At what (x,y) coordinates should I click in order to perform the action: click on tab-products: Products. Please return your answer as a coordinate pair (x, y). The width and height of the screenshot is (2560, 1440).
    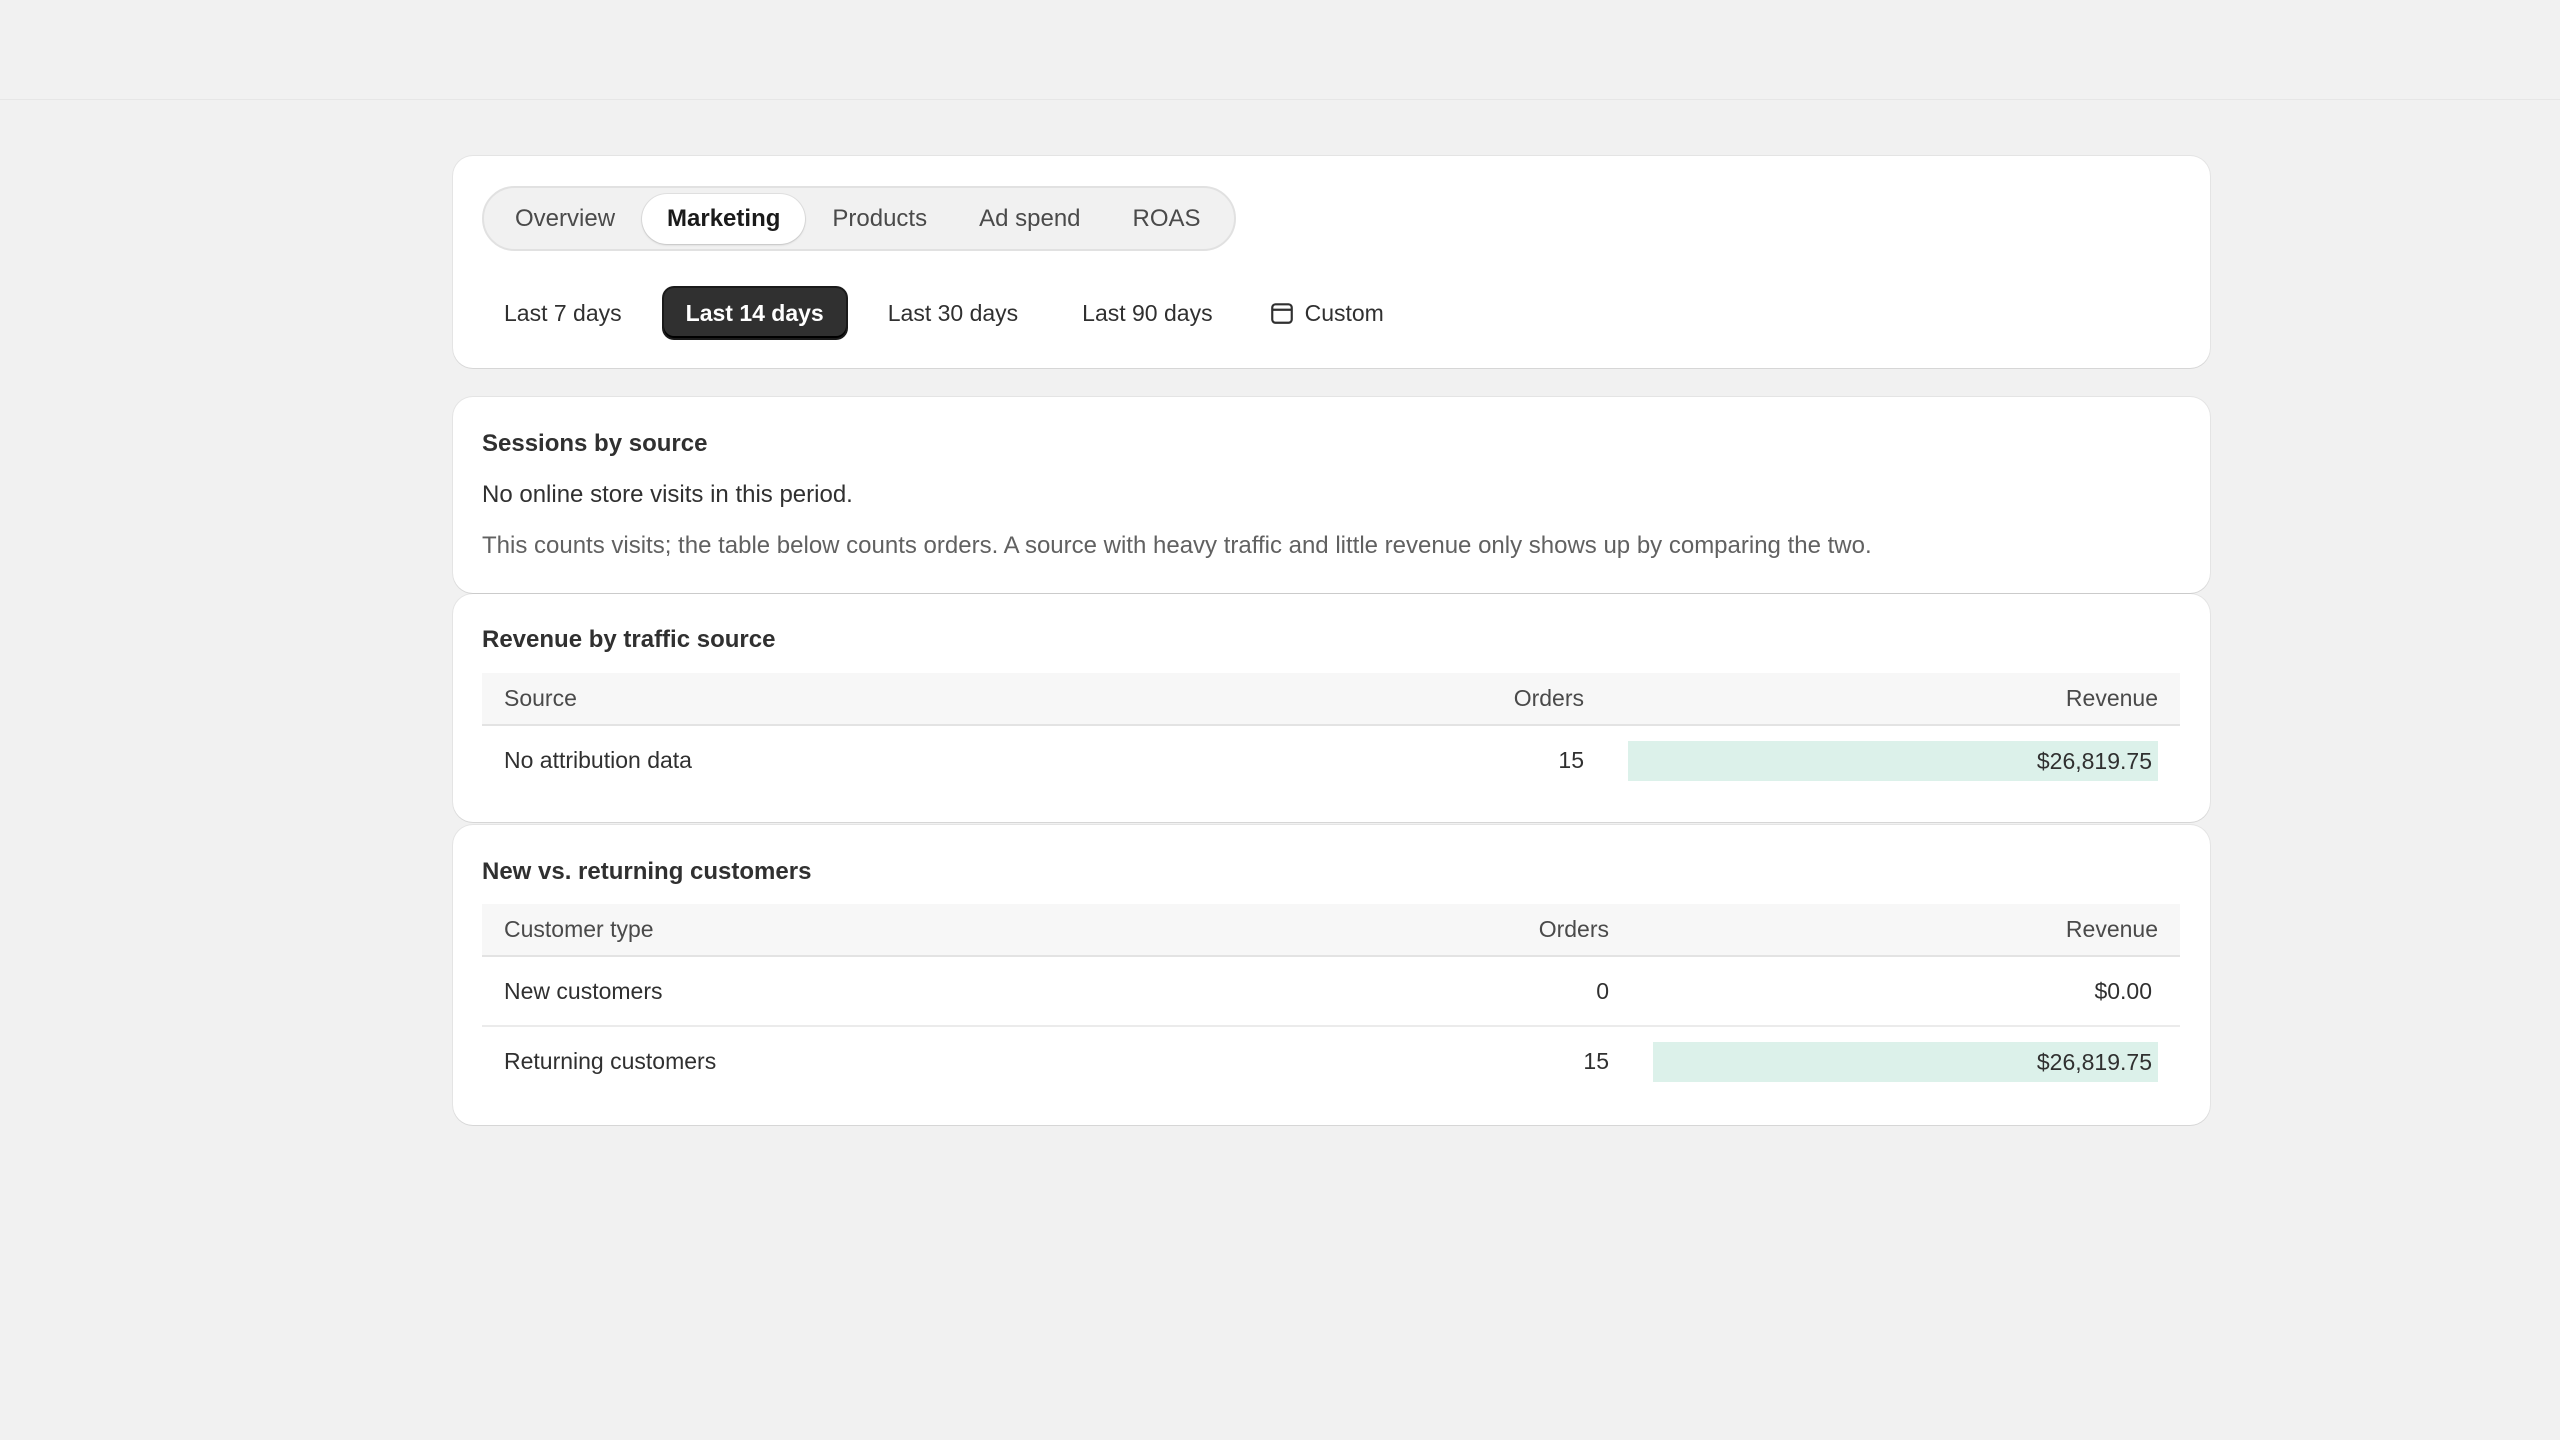
    Looking at the image, I should click on (879, 219).